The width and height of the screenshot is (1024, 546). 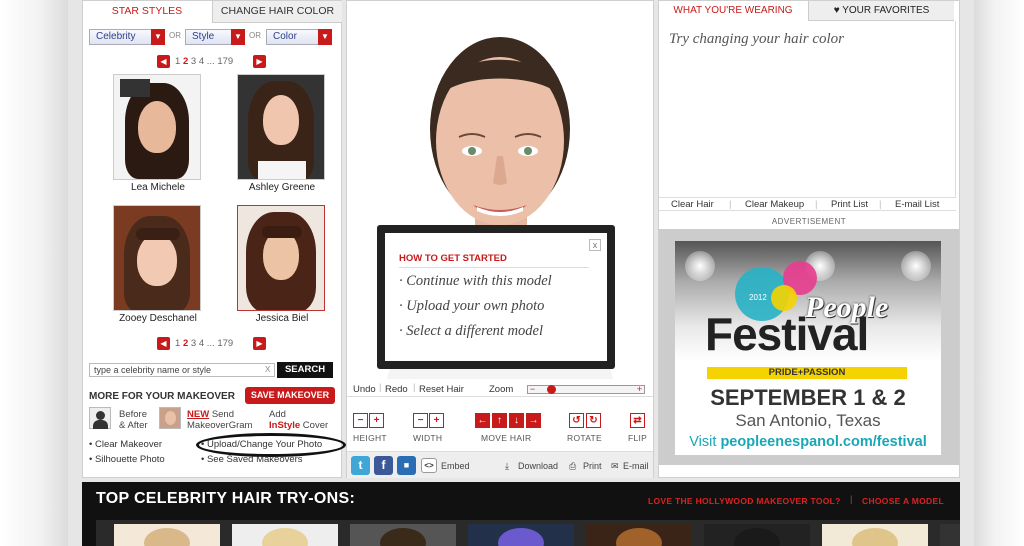 What do you see at coordinates (157, 127) in the screenshot?
I see `celebrity-thumb-lea-michele` at bounding box center [157, 127].